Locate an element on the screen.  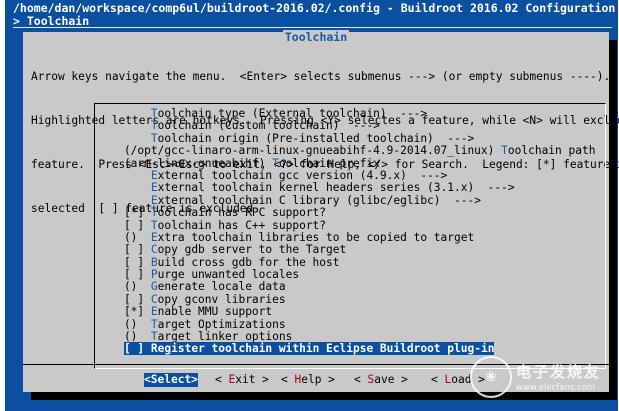
button-label: elect> is located at coordinates (177, 379).